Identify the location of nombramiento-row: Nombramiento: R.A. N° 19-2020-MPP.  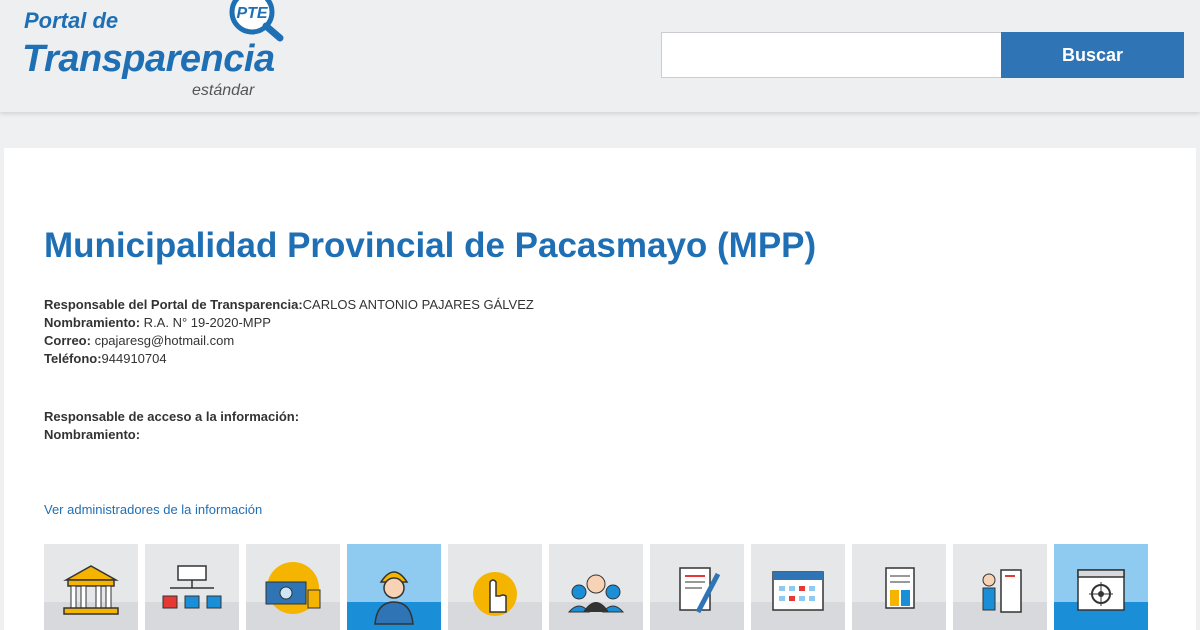
(289, 323).